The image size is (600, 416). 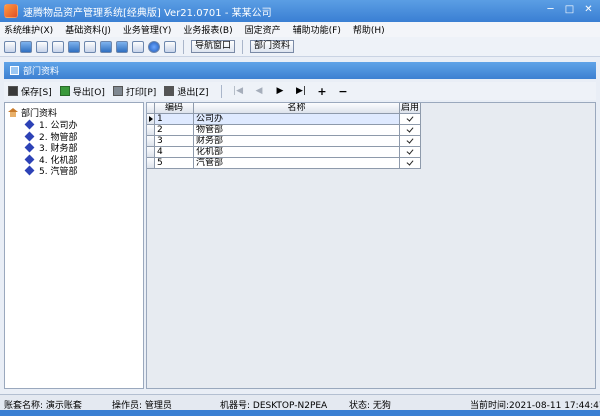 I want to click on cell-name: 物管部, so click(x=297, y=130).